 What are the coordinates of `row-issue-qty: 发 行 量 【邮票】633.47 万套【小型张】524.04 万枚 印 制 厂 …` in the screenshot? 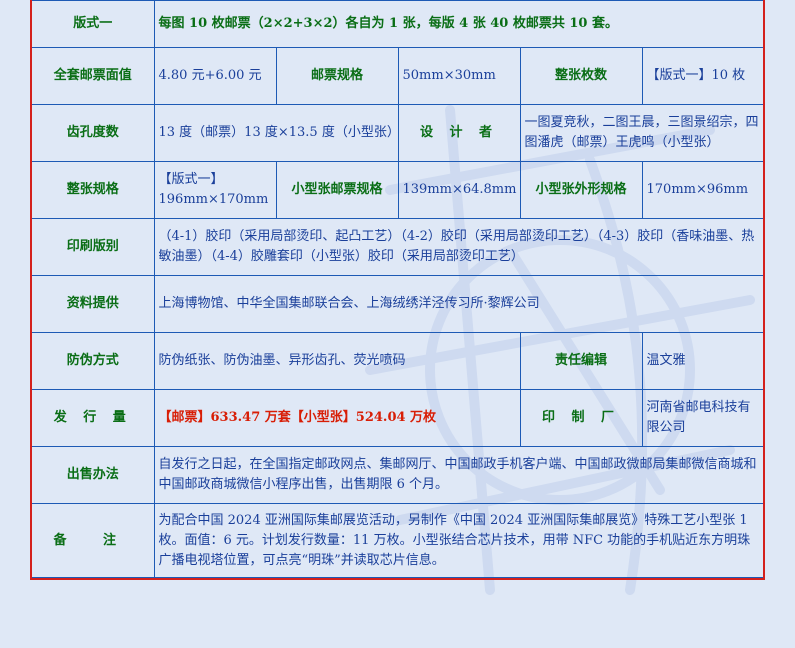 It's located at (398, 418).